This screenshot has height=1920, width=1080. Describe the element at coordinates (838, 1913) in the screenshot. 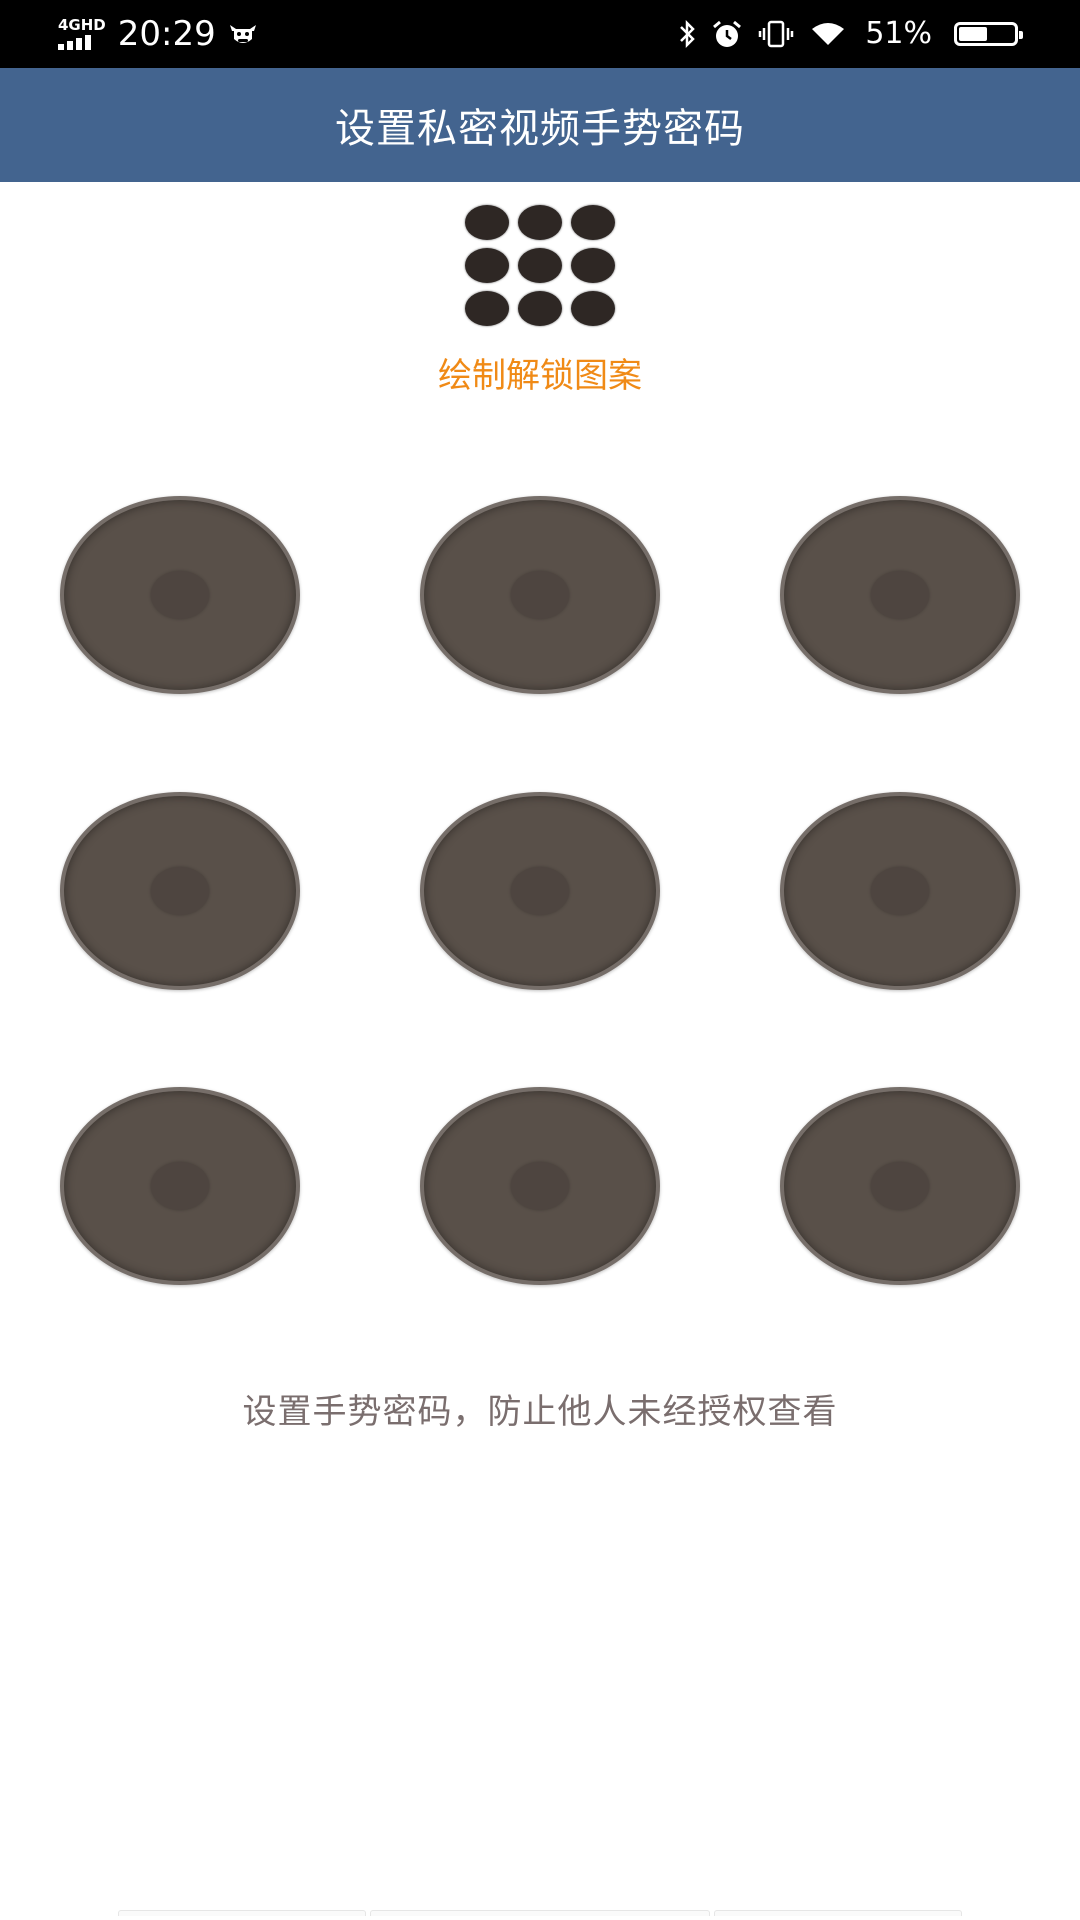

I see `nav-hint-right` at that location.